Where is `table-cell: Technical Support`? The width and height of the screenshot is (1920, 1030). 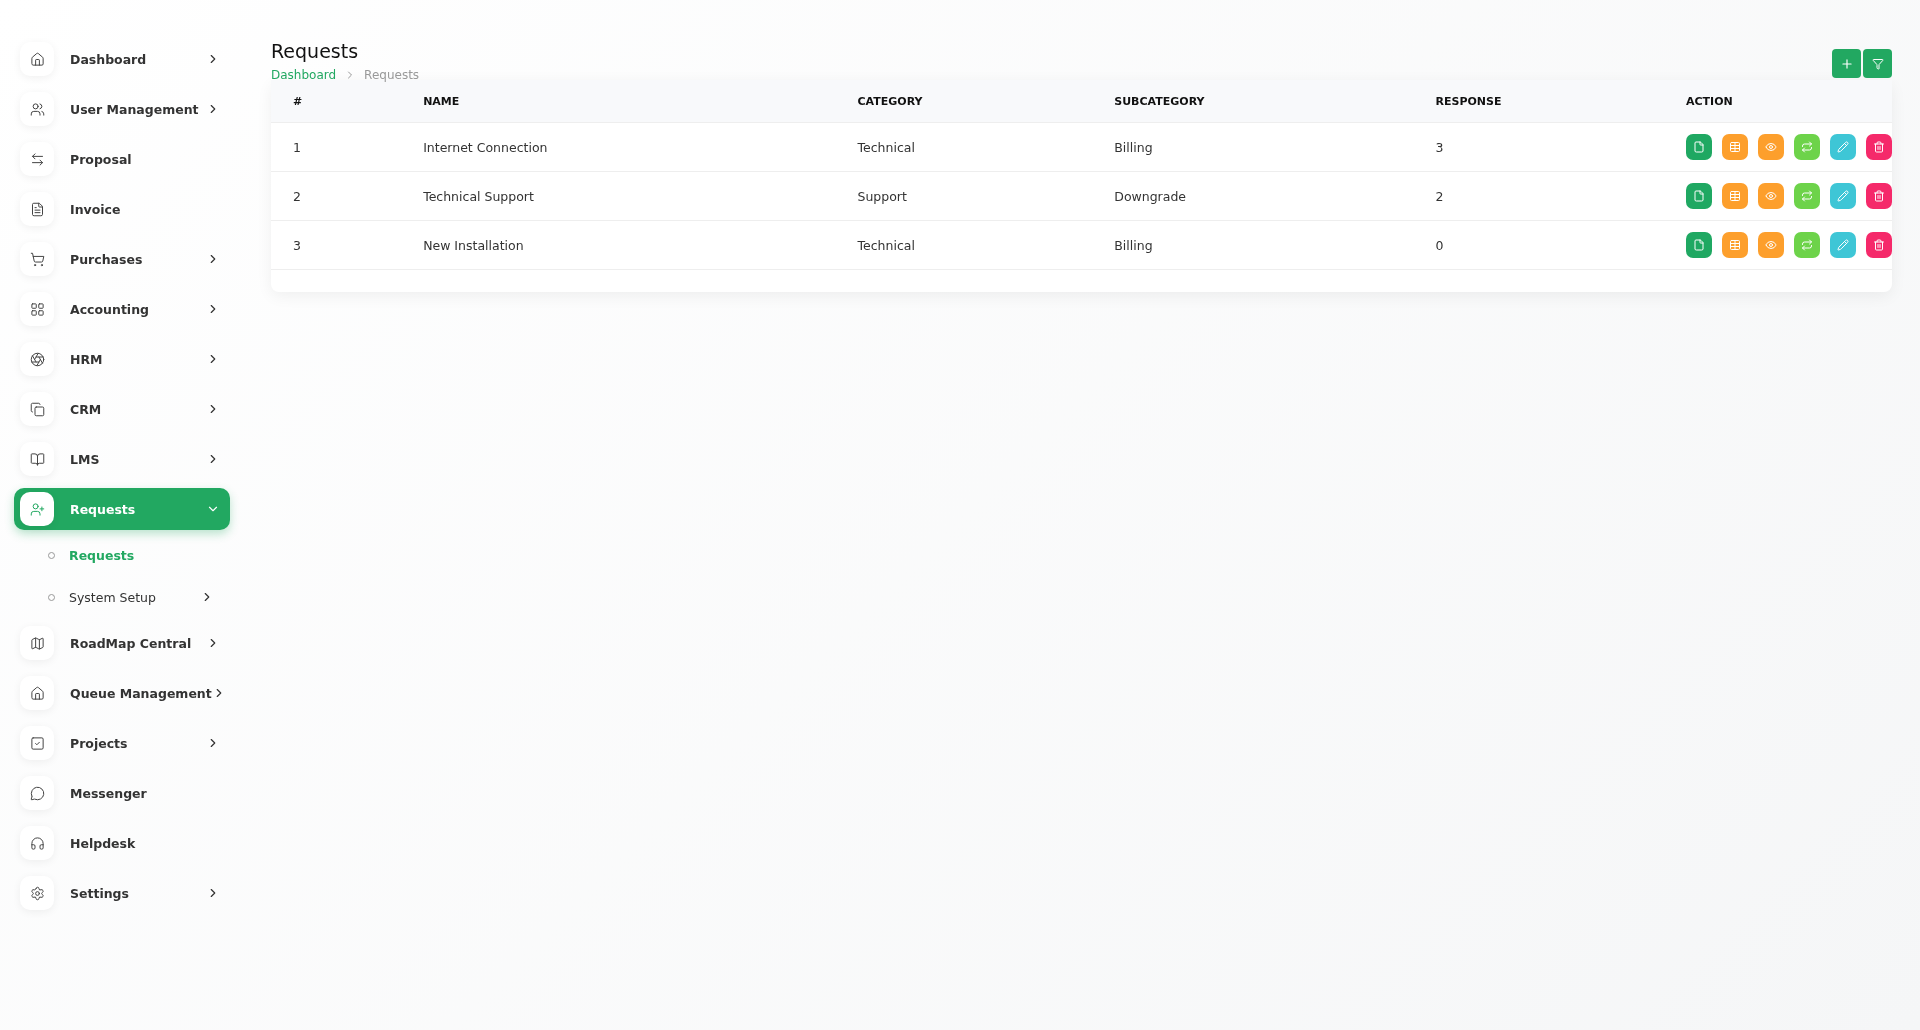 table-cell: Technical Support is located at coordinates (618, 196).